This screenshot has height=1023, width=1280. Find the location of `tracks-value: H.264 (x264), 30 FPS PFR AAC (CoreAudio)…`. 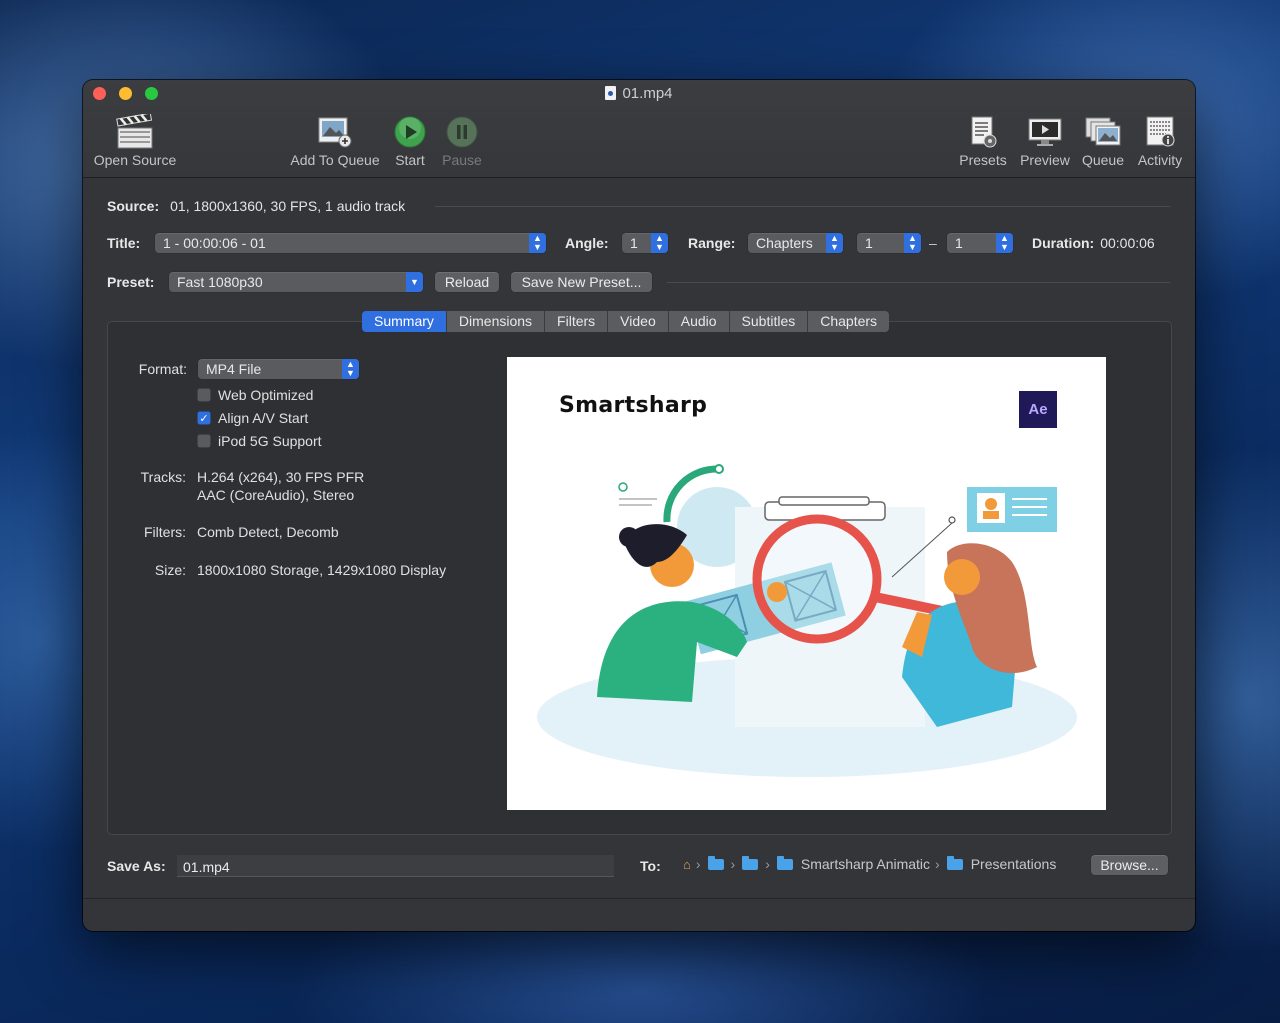

tracks-value: H.264 (x264), 30 FPS PFR AAC (CoreAudio)… is located at coordinates (280, 486).